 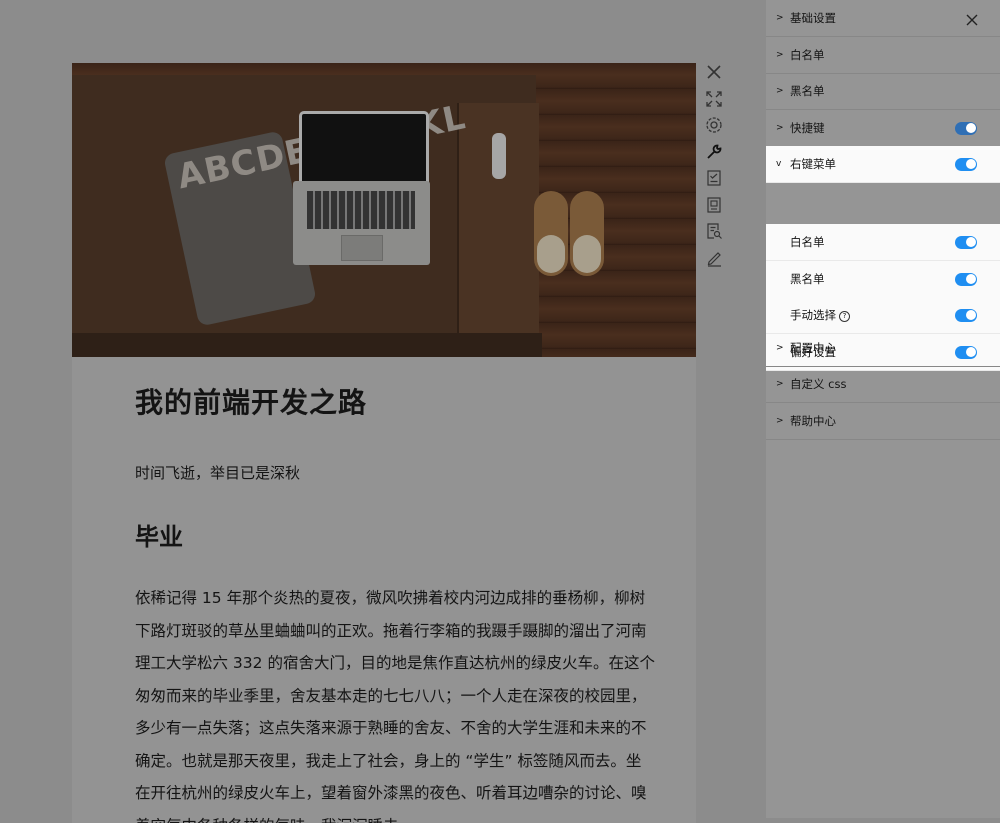 What do you see at coordinates (813, 315) in the screenshot?
I see `manual-select-label: 手动选择` at bounding box center [813, 315].